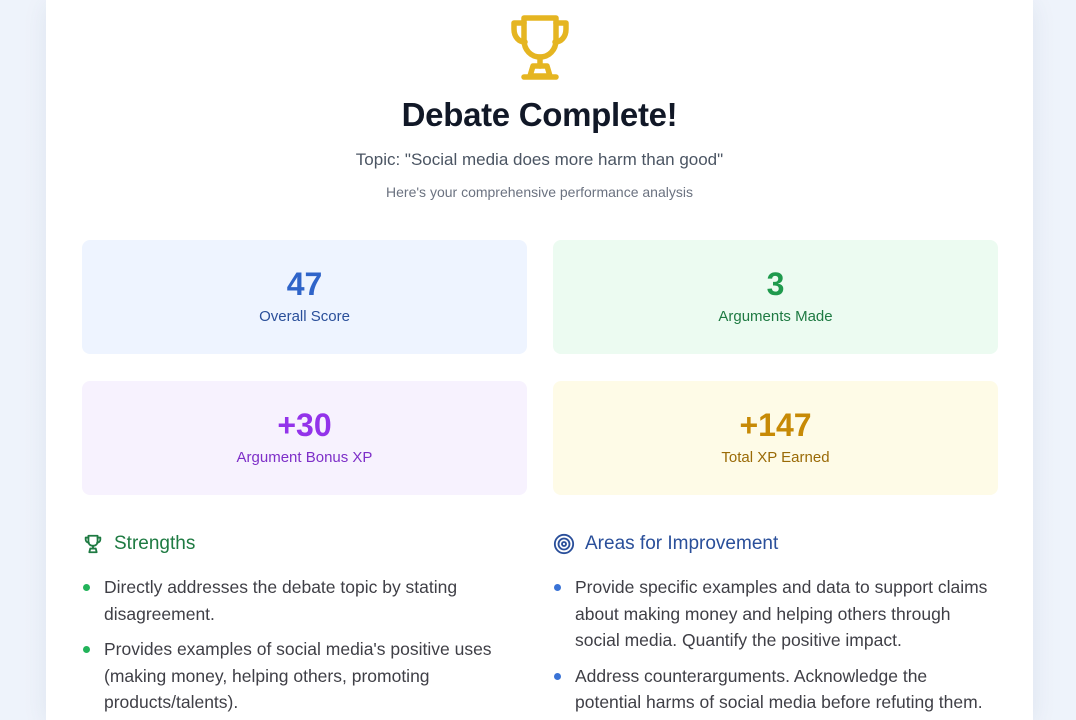 The width and height of the screenshot is (1076, 720). I want to click on argument-bonus-label: Argument Bonus XP, so click(304, 457).